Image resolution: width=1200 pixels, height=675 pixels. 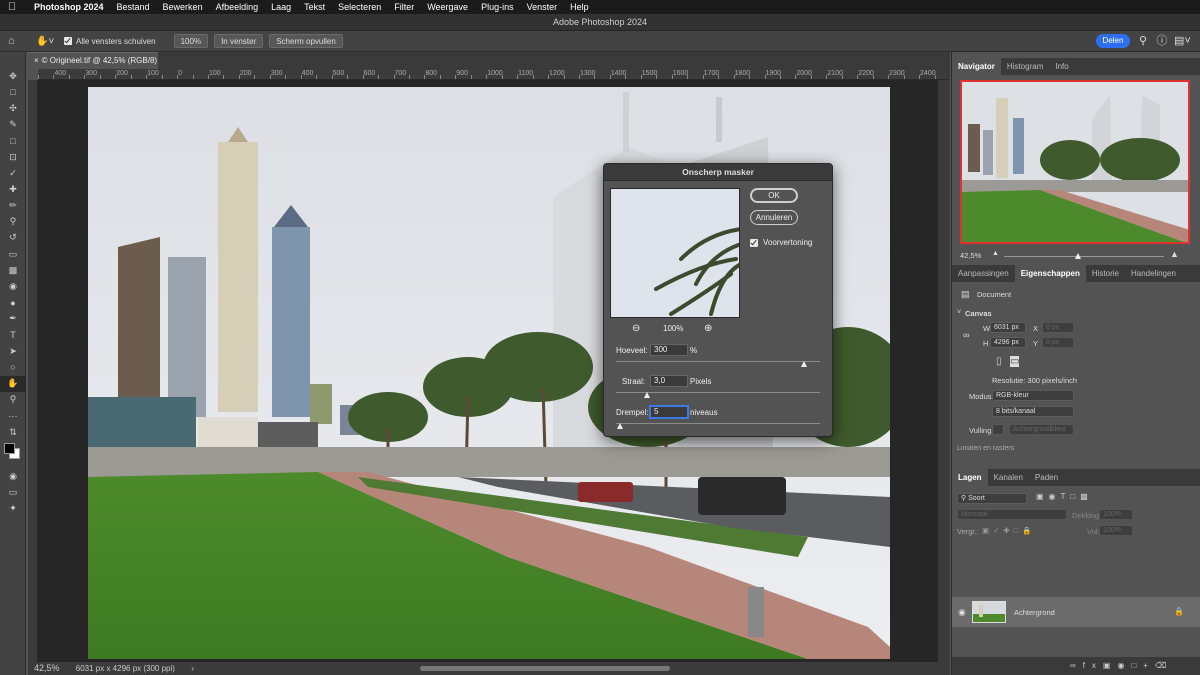 I want to click on layer-kind-filter: ⚲ Soort, so click(x=992, y=498).